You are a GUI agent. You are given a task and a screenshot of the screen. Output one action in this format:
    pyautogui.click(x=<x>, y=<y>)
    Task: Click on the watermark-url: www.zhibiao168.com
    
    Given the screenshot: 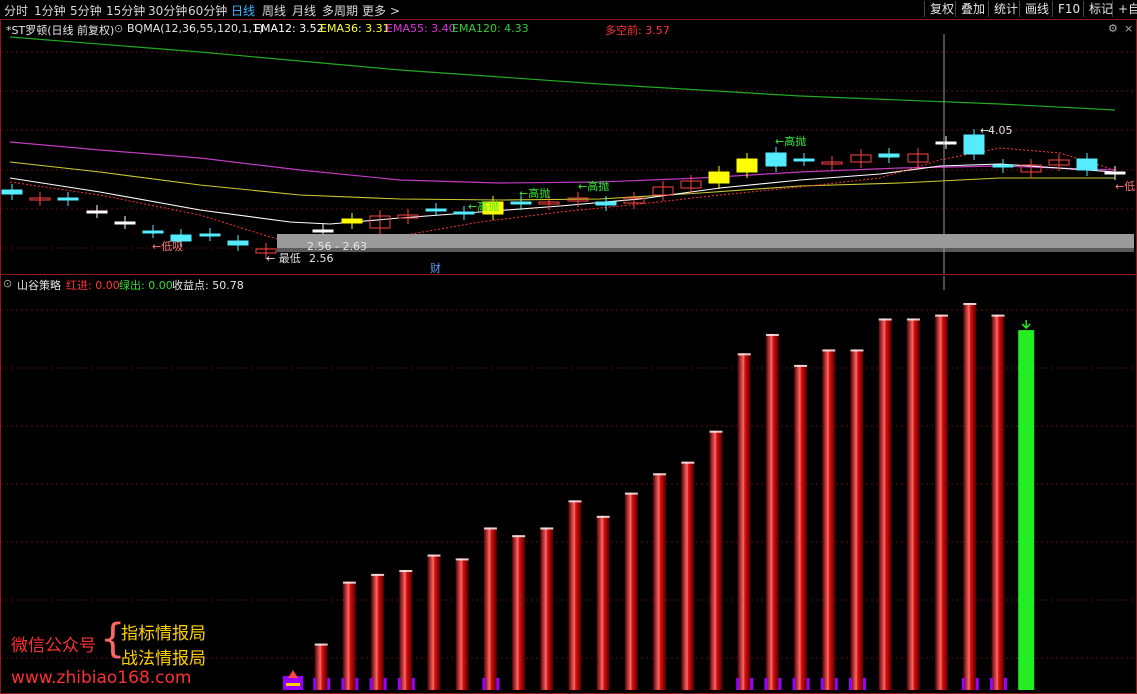 What is the action you would take?
    pyautogui.click(x=101, y=678)
    